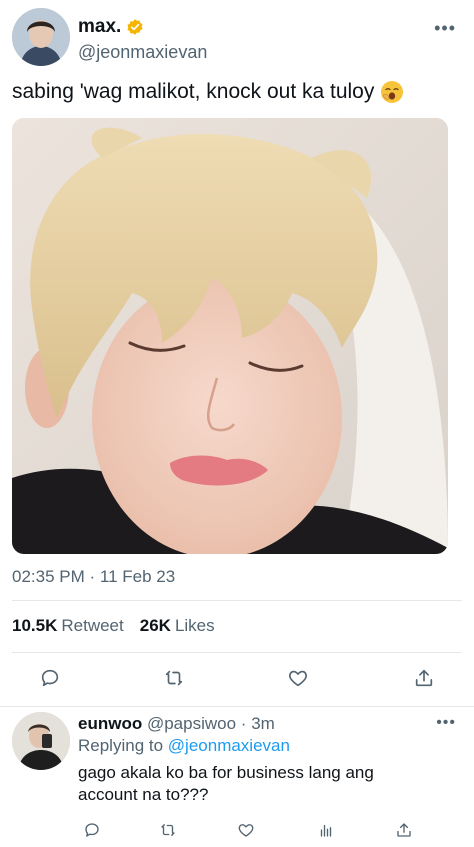 This screenshot has width=474, height=847. Describe the element at coordinates (121, 745) in the screenshot. I see `replying-prefix: Replying to` at that location.